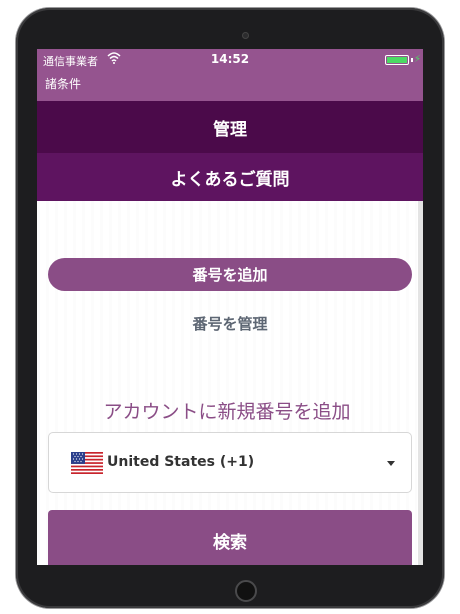  Describe the element at coordinates (412, 60) in the screenshot. I see `battery-cap` at that location.